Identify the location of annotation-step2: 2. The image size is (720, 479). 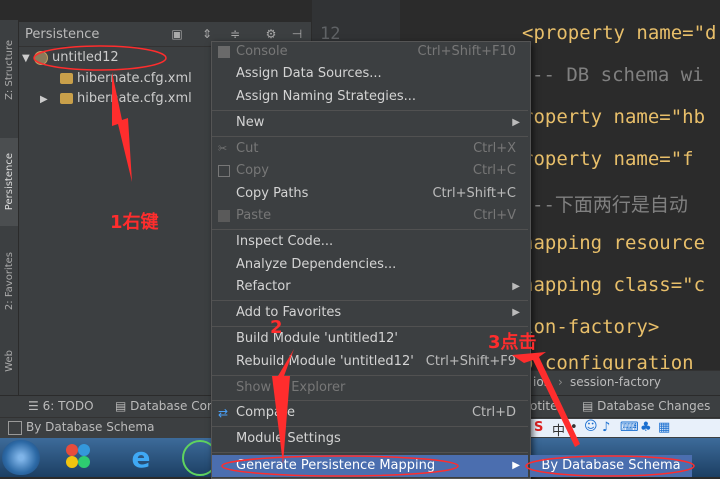
(276, 327).